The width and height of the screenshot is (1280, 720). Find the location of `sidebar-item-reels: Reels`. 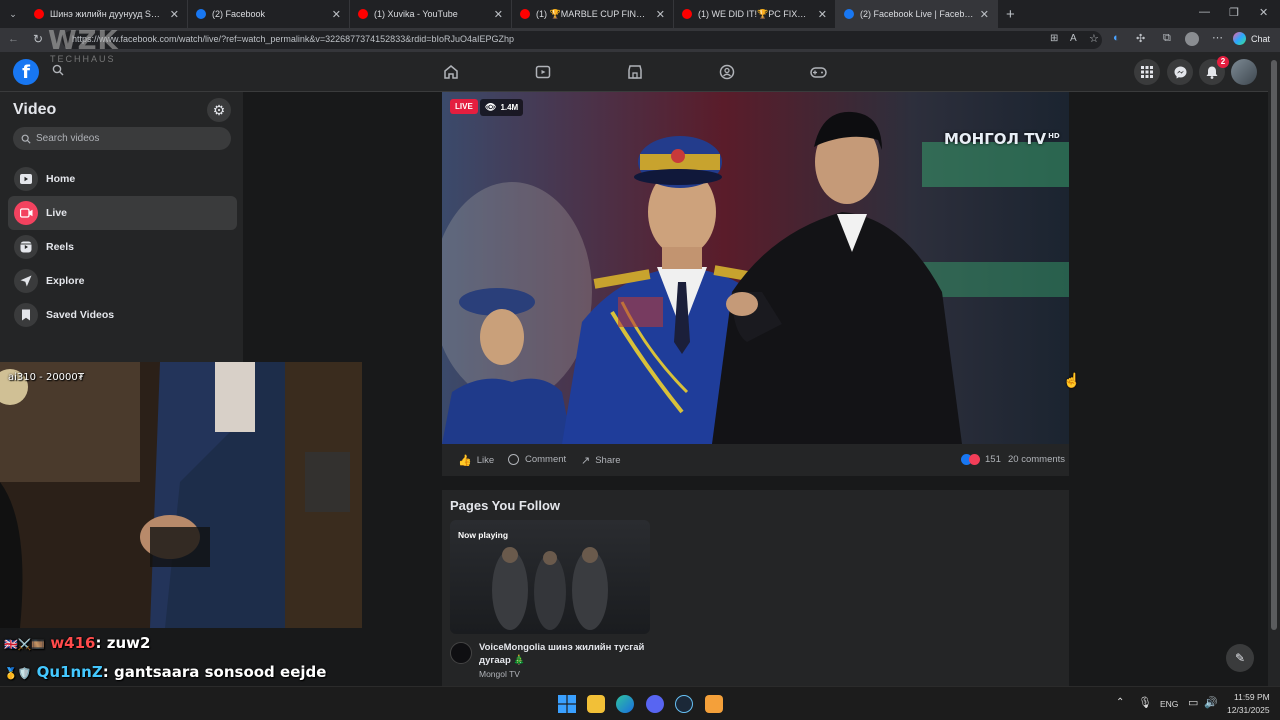

sidebar-item-reels: Reels is located at coordinates (122, 247).